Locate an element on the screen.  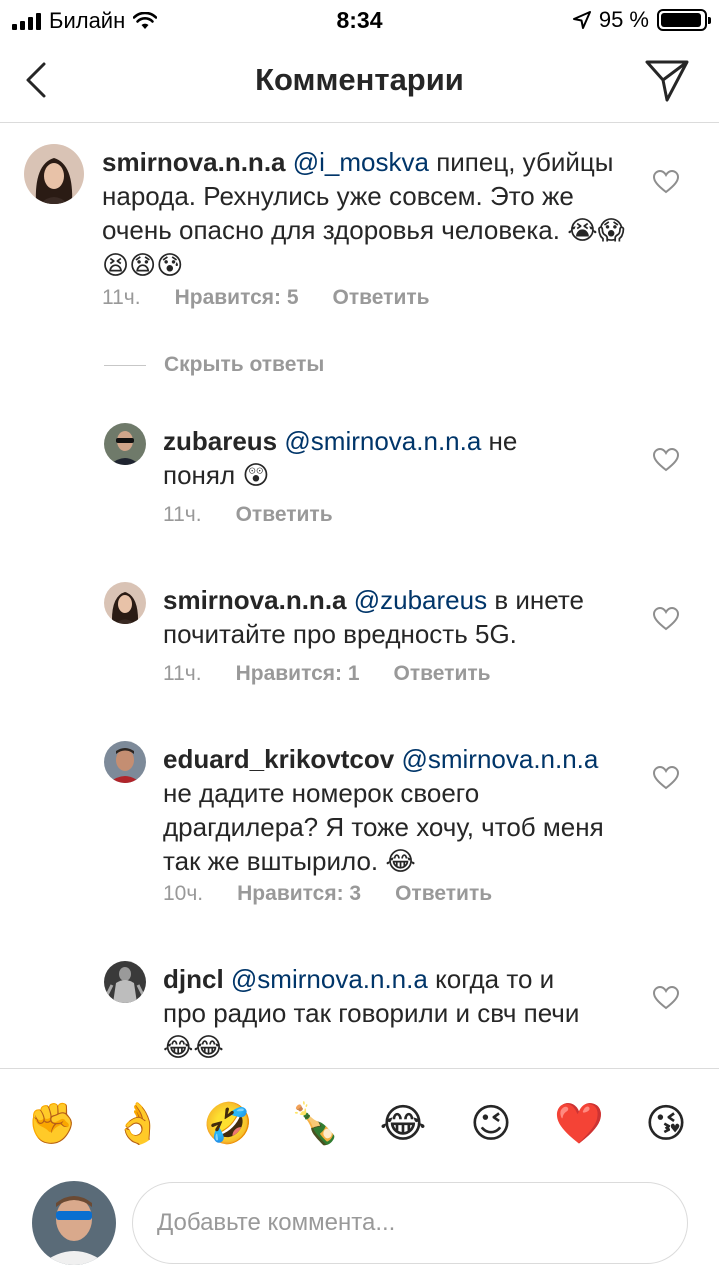
direct-send-icon is located at coordinates (667, 80).